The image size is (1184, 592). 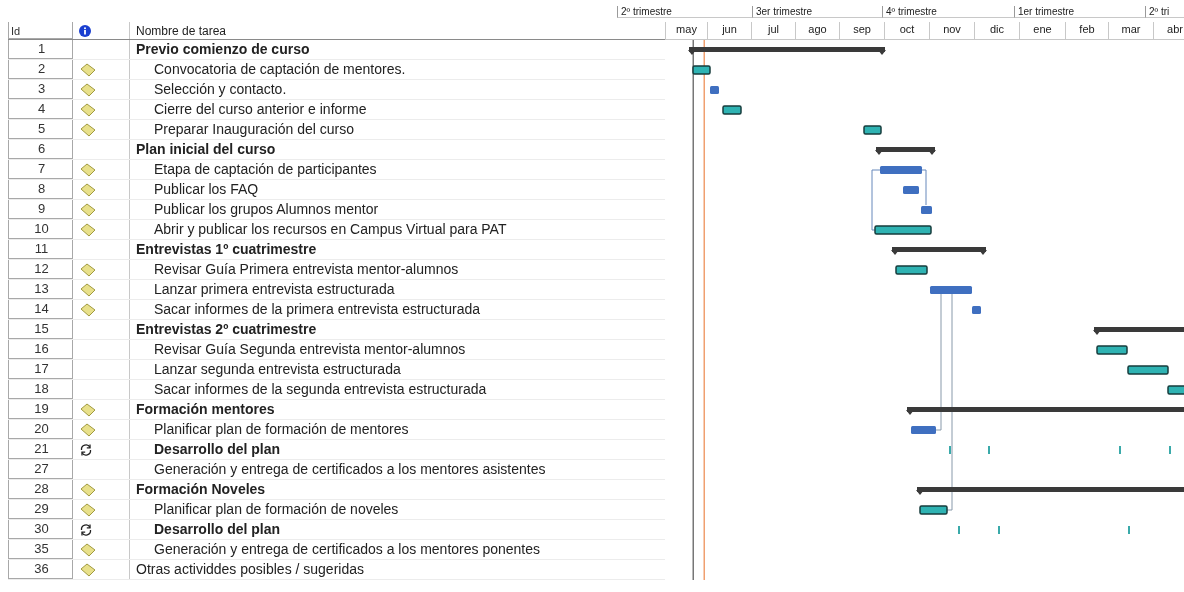 I want to click on row-id: 2, so click(x=40, y=69).